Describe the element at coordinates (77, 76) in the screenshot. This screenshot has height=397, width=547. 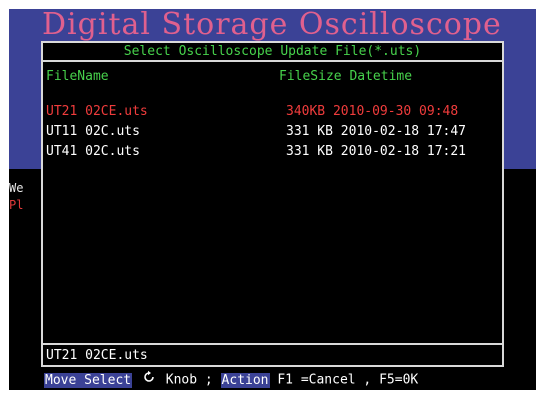
I see `column-header-filename: FileName` at that location.